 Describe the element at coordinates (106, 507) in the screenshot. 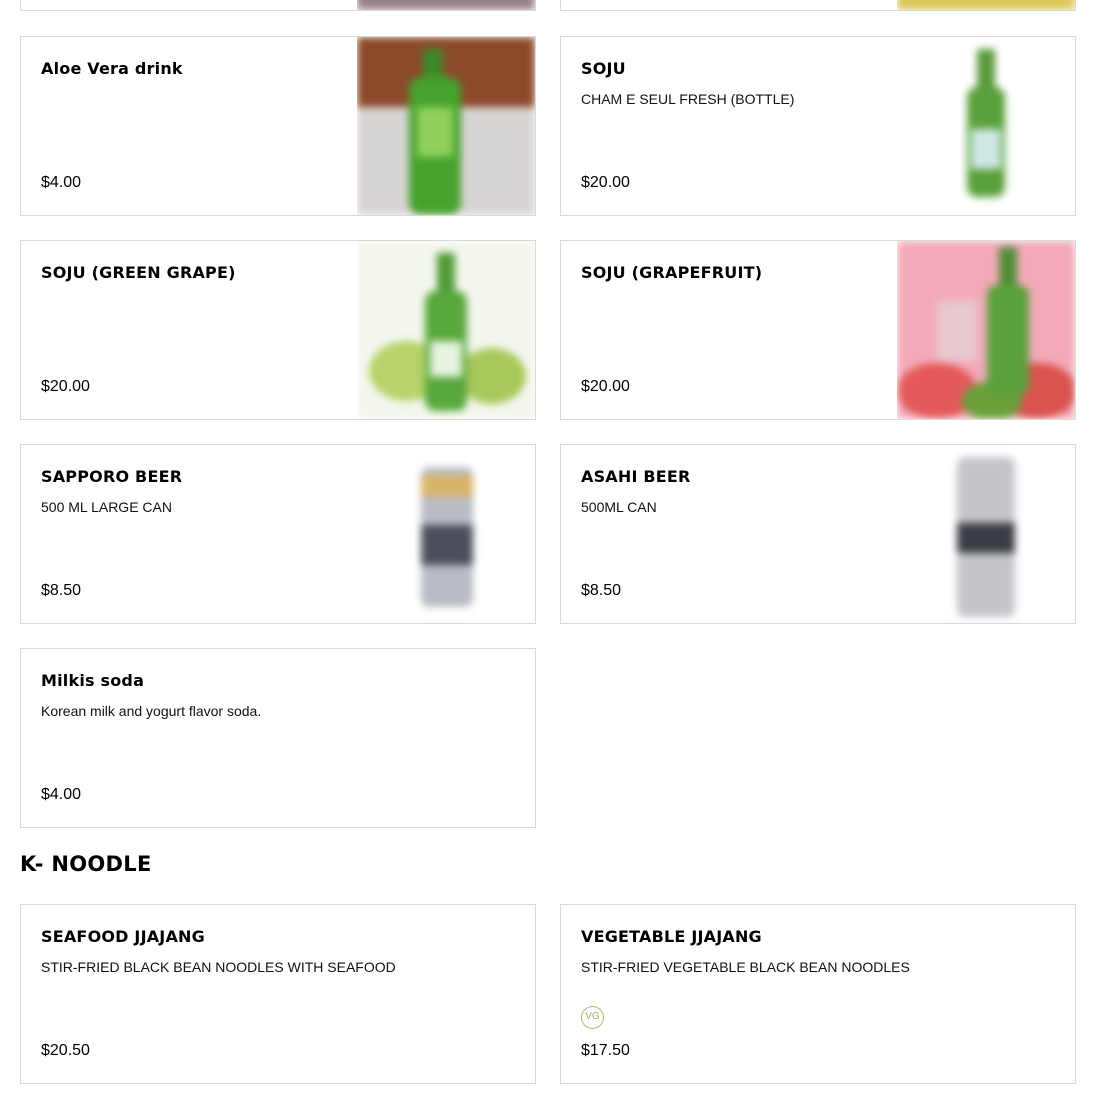

I see `item-description: 500 ML LARGE CAN` at that location.